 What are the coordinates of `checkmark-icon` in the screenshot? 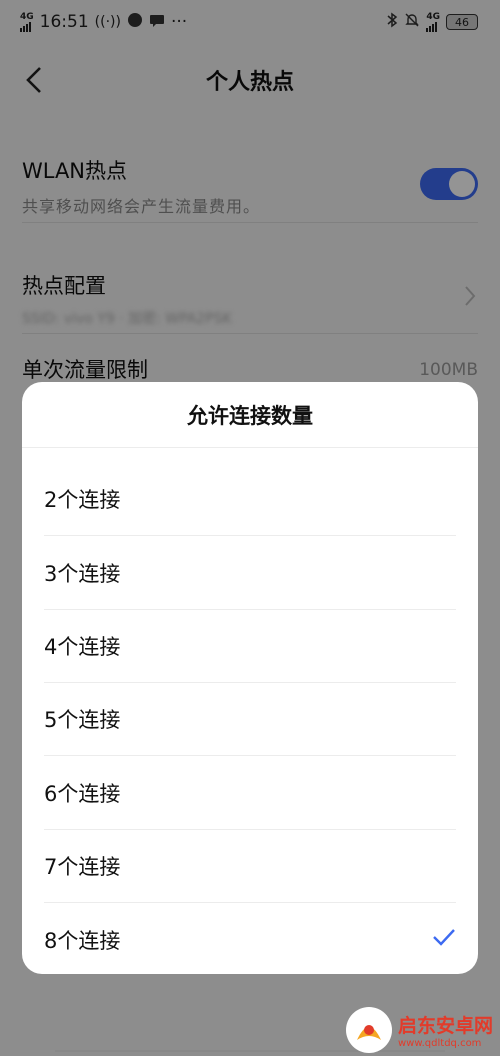 It's located at (444, 939).